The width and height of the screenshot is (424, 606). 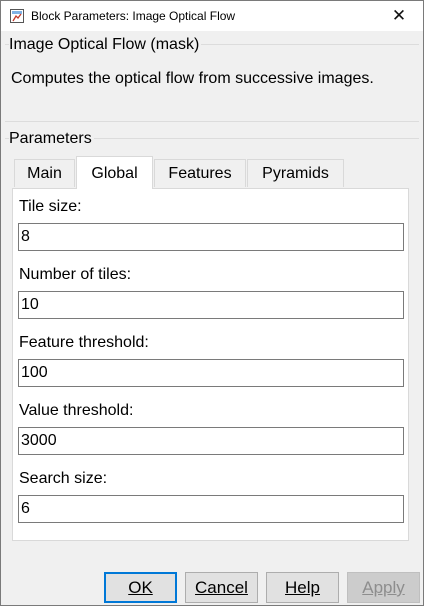 What do you see at coordinates (114, 172) in the screenshot?
I see `tab-global: Global` at bounding box center [114, 172].